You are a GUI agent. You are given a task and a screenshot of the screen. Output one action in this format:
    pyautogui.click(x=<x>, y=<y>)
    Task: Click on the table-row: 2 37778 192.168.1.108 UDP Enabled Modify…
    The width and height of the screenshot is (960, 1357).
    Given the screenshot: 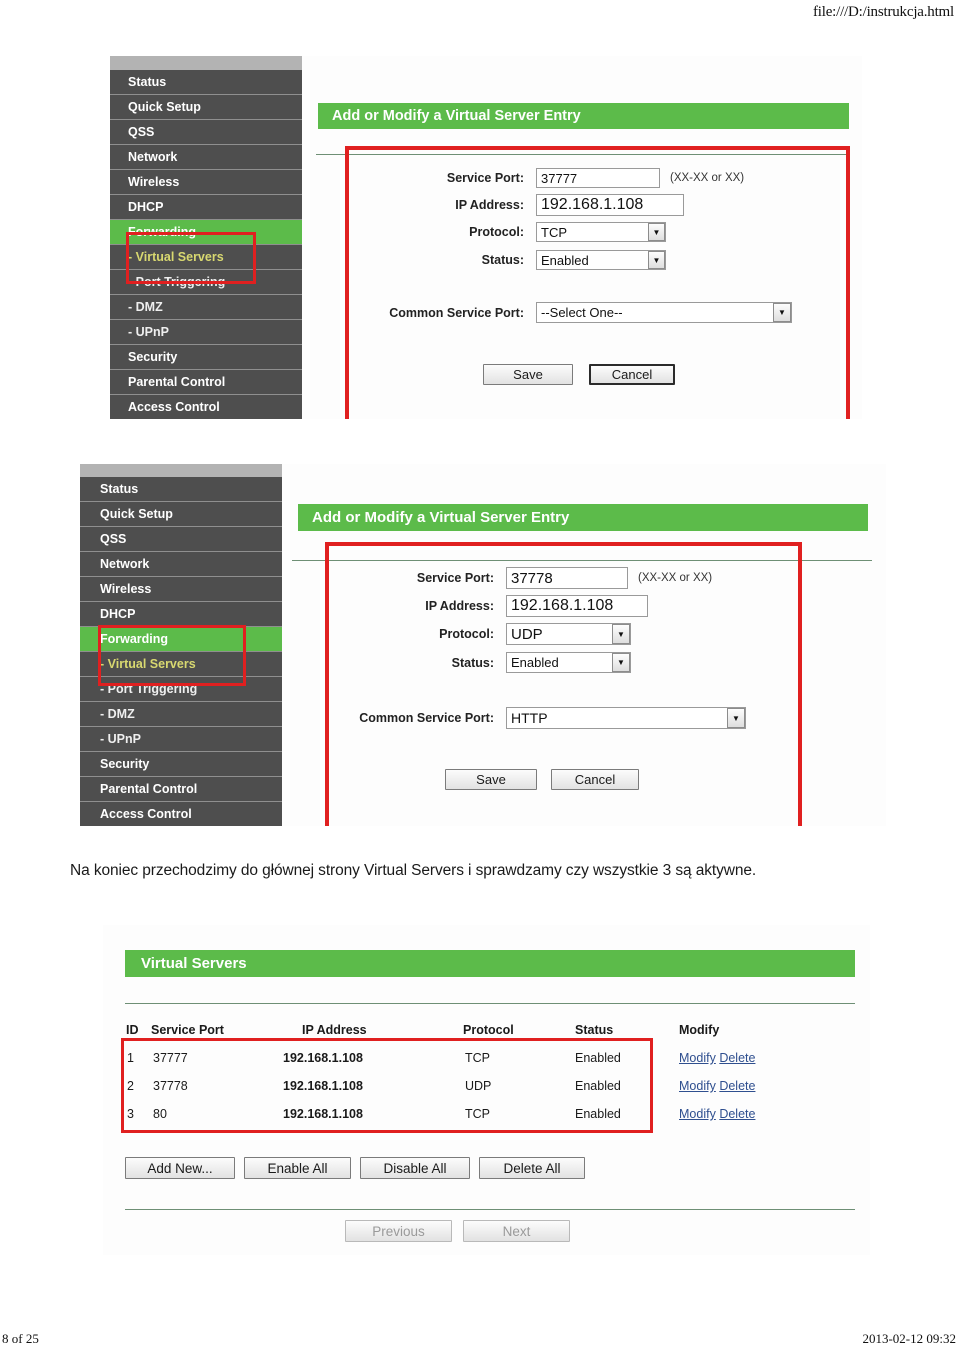 What is the action you would take?
    pyautogui.click(x=486, y=1086)
    